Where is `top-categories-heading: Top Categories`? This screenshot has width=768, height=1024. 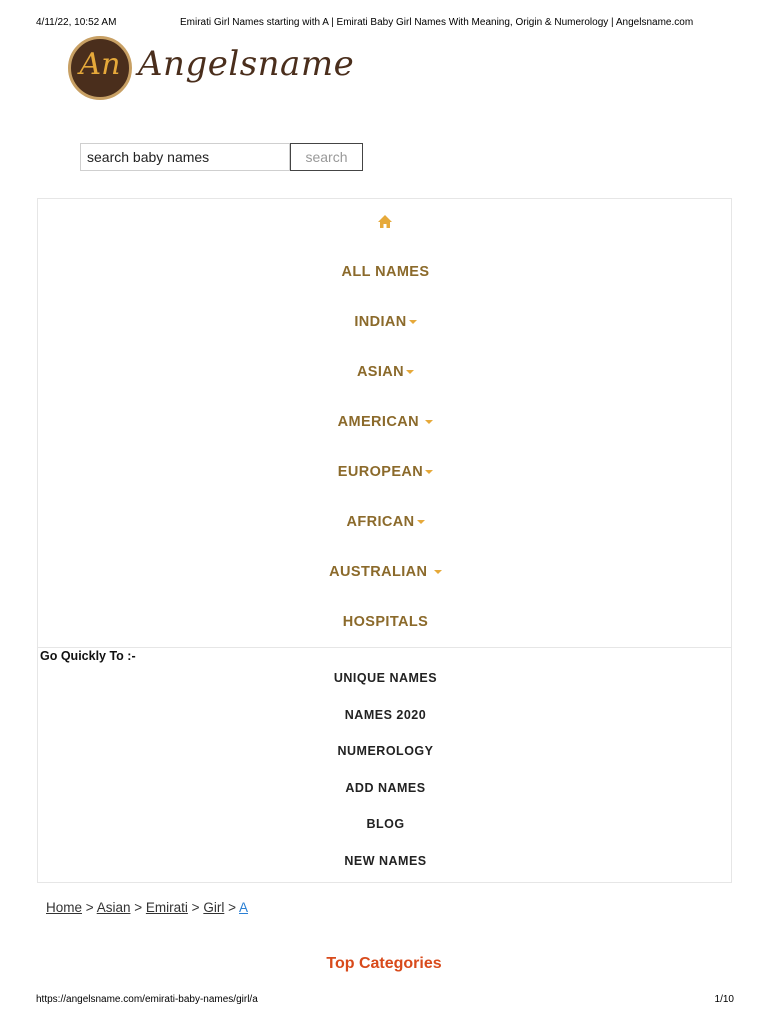 top-categories-heading: Top Categories is located at coordinates (384, 963).